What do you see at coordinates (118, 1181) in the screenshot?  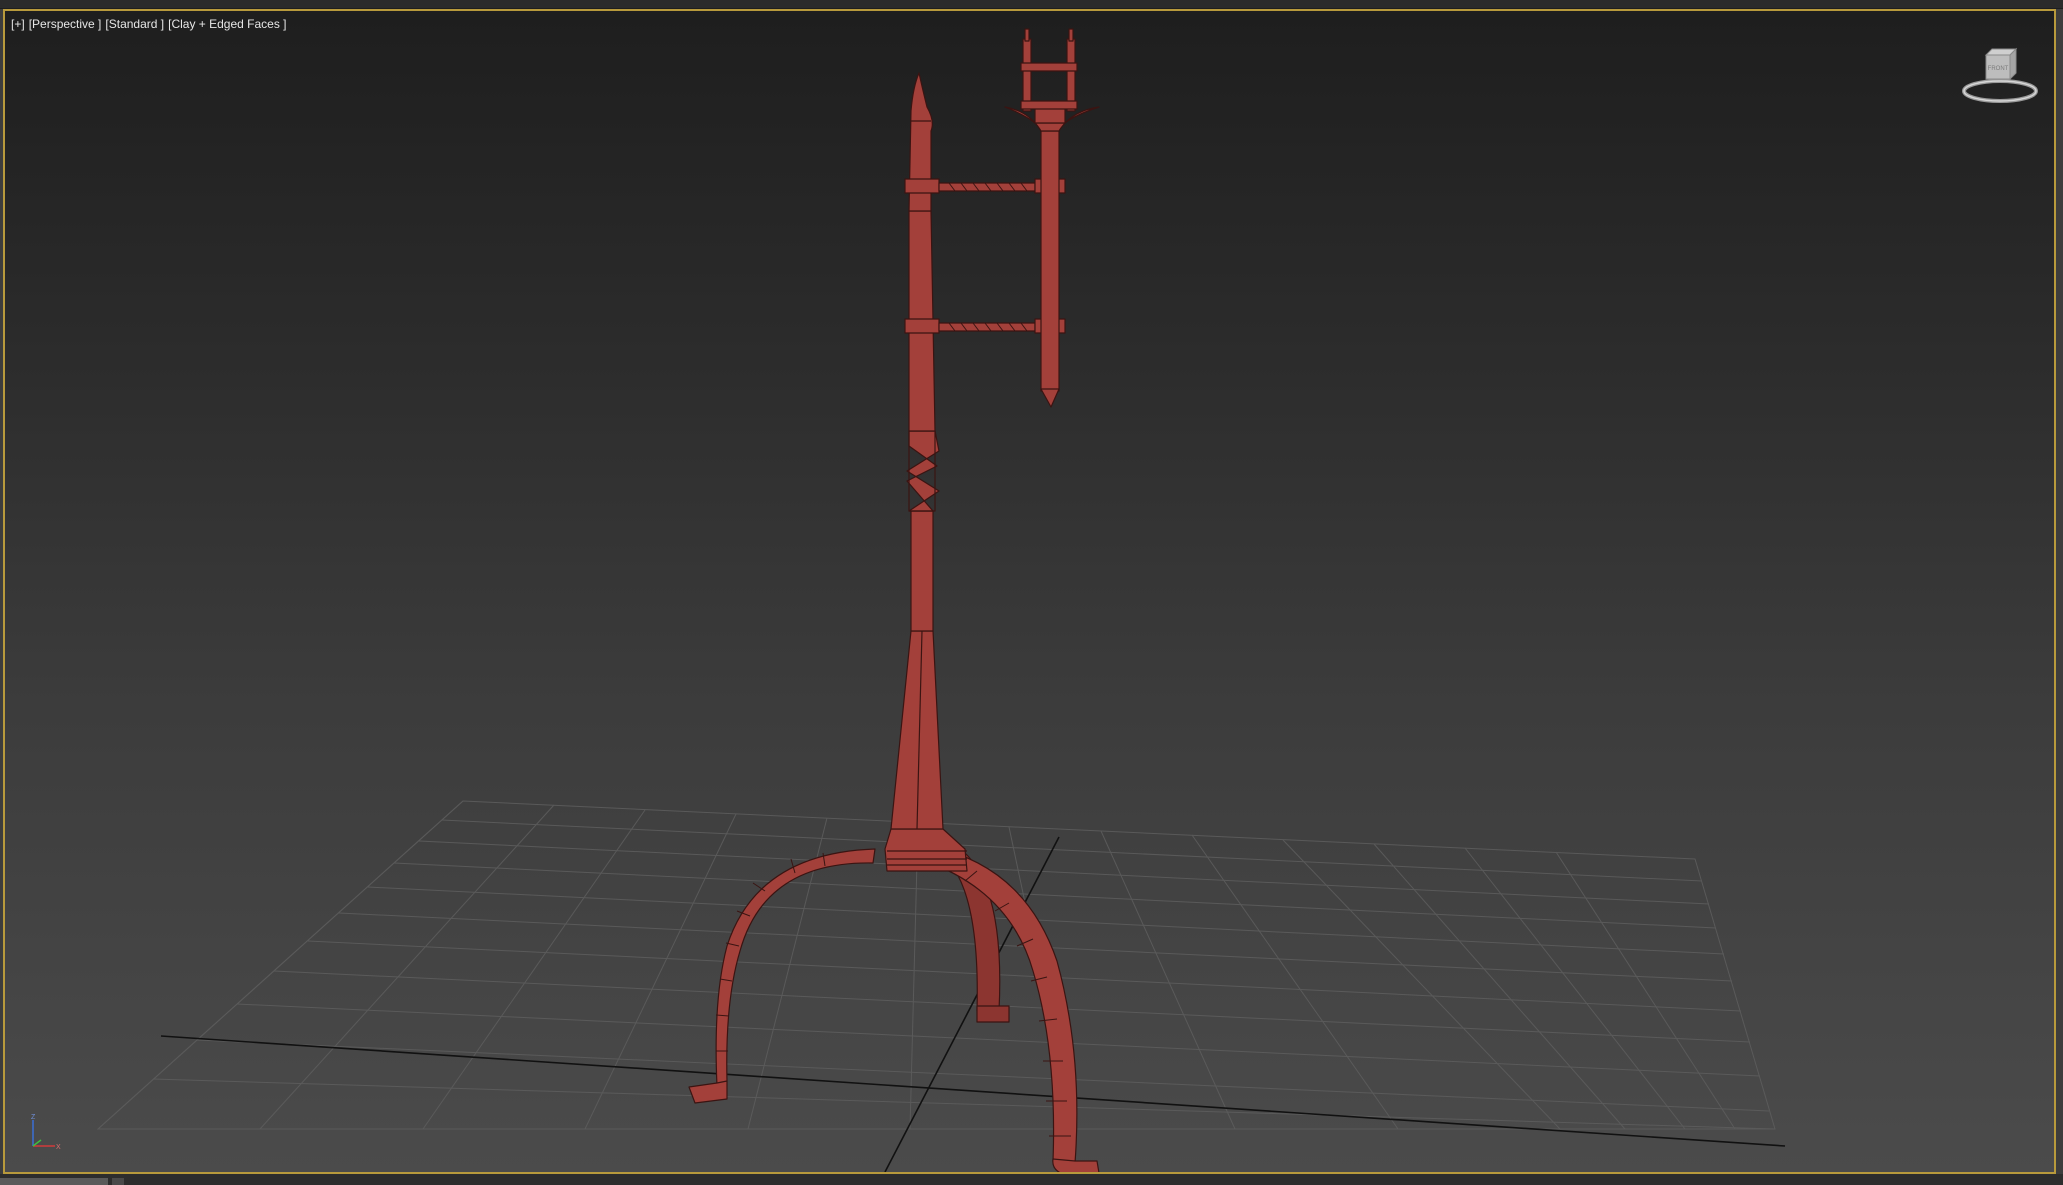 I see `time-slider-arrow` at bounding box center [118, 1181].